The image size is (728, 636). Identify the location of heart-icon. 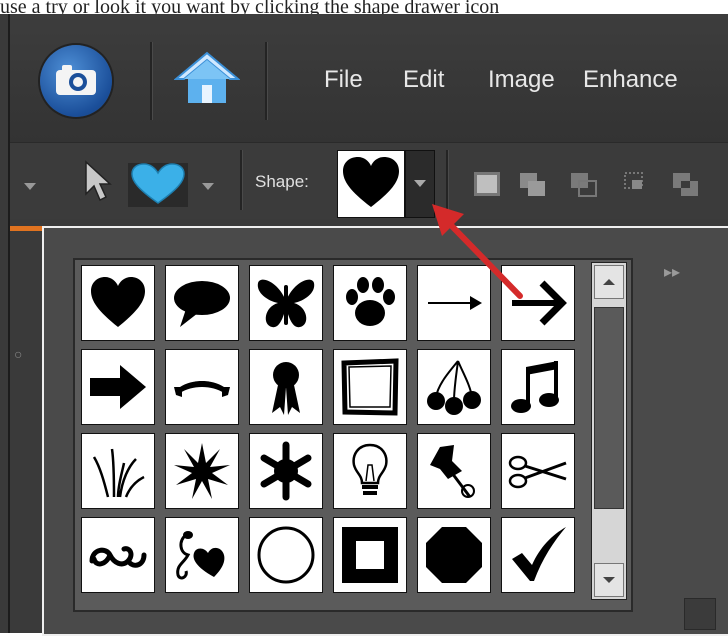
(371, 189).